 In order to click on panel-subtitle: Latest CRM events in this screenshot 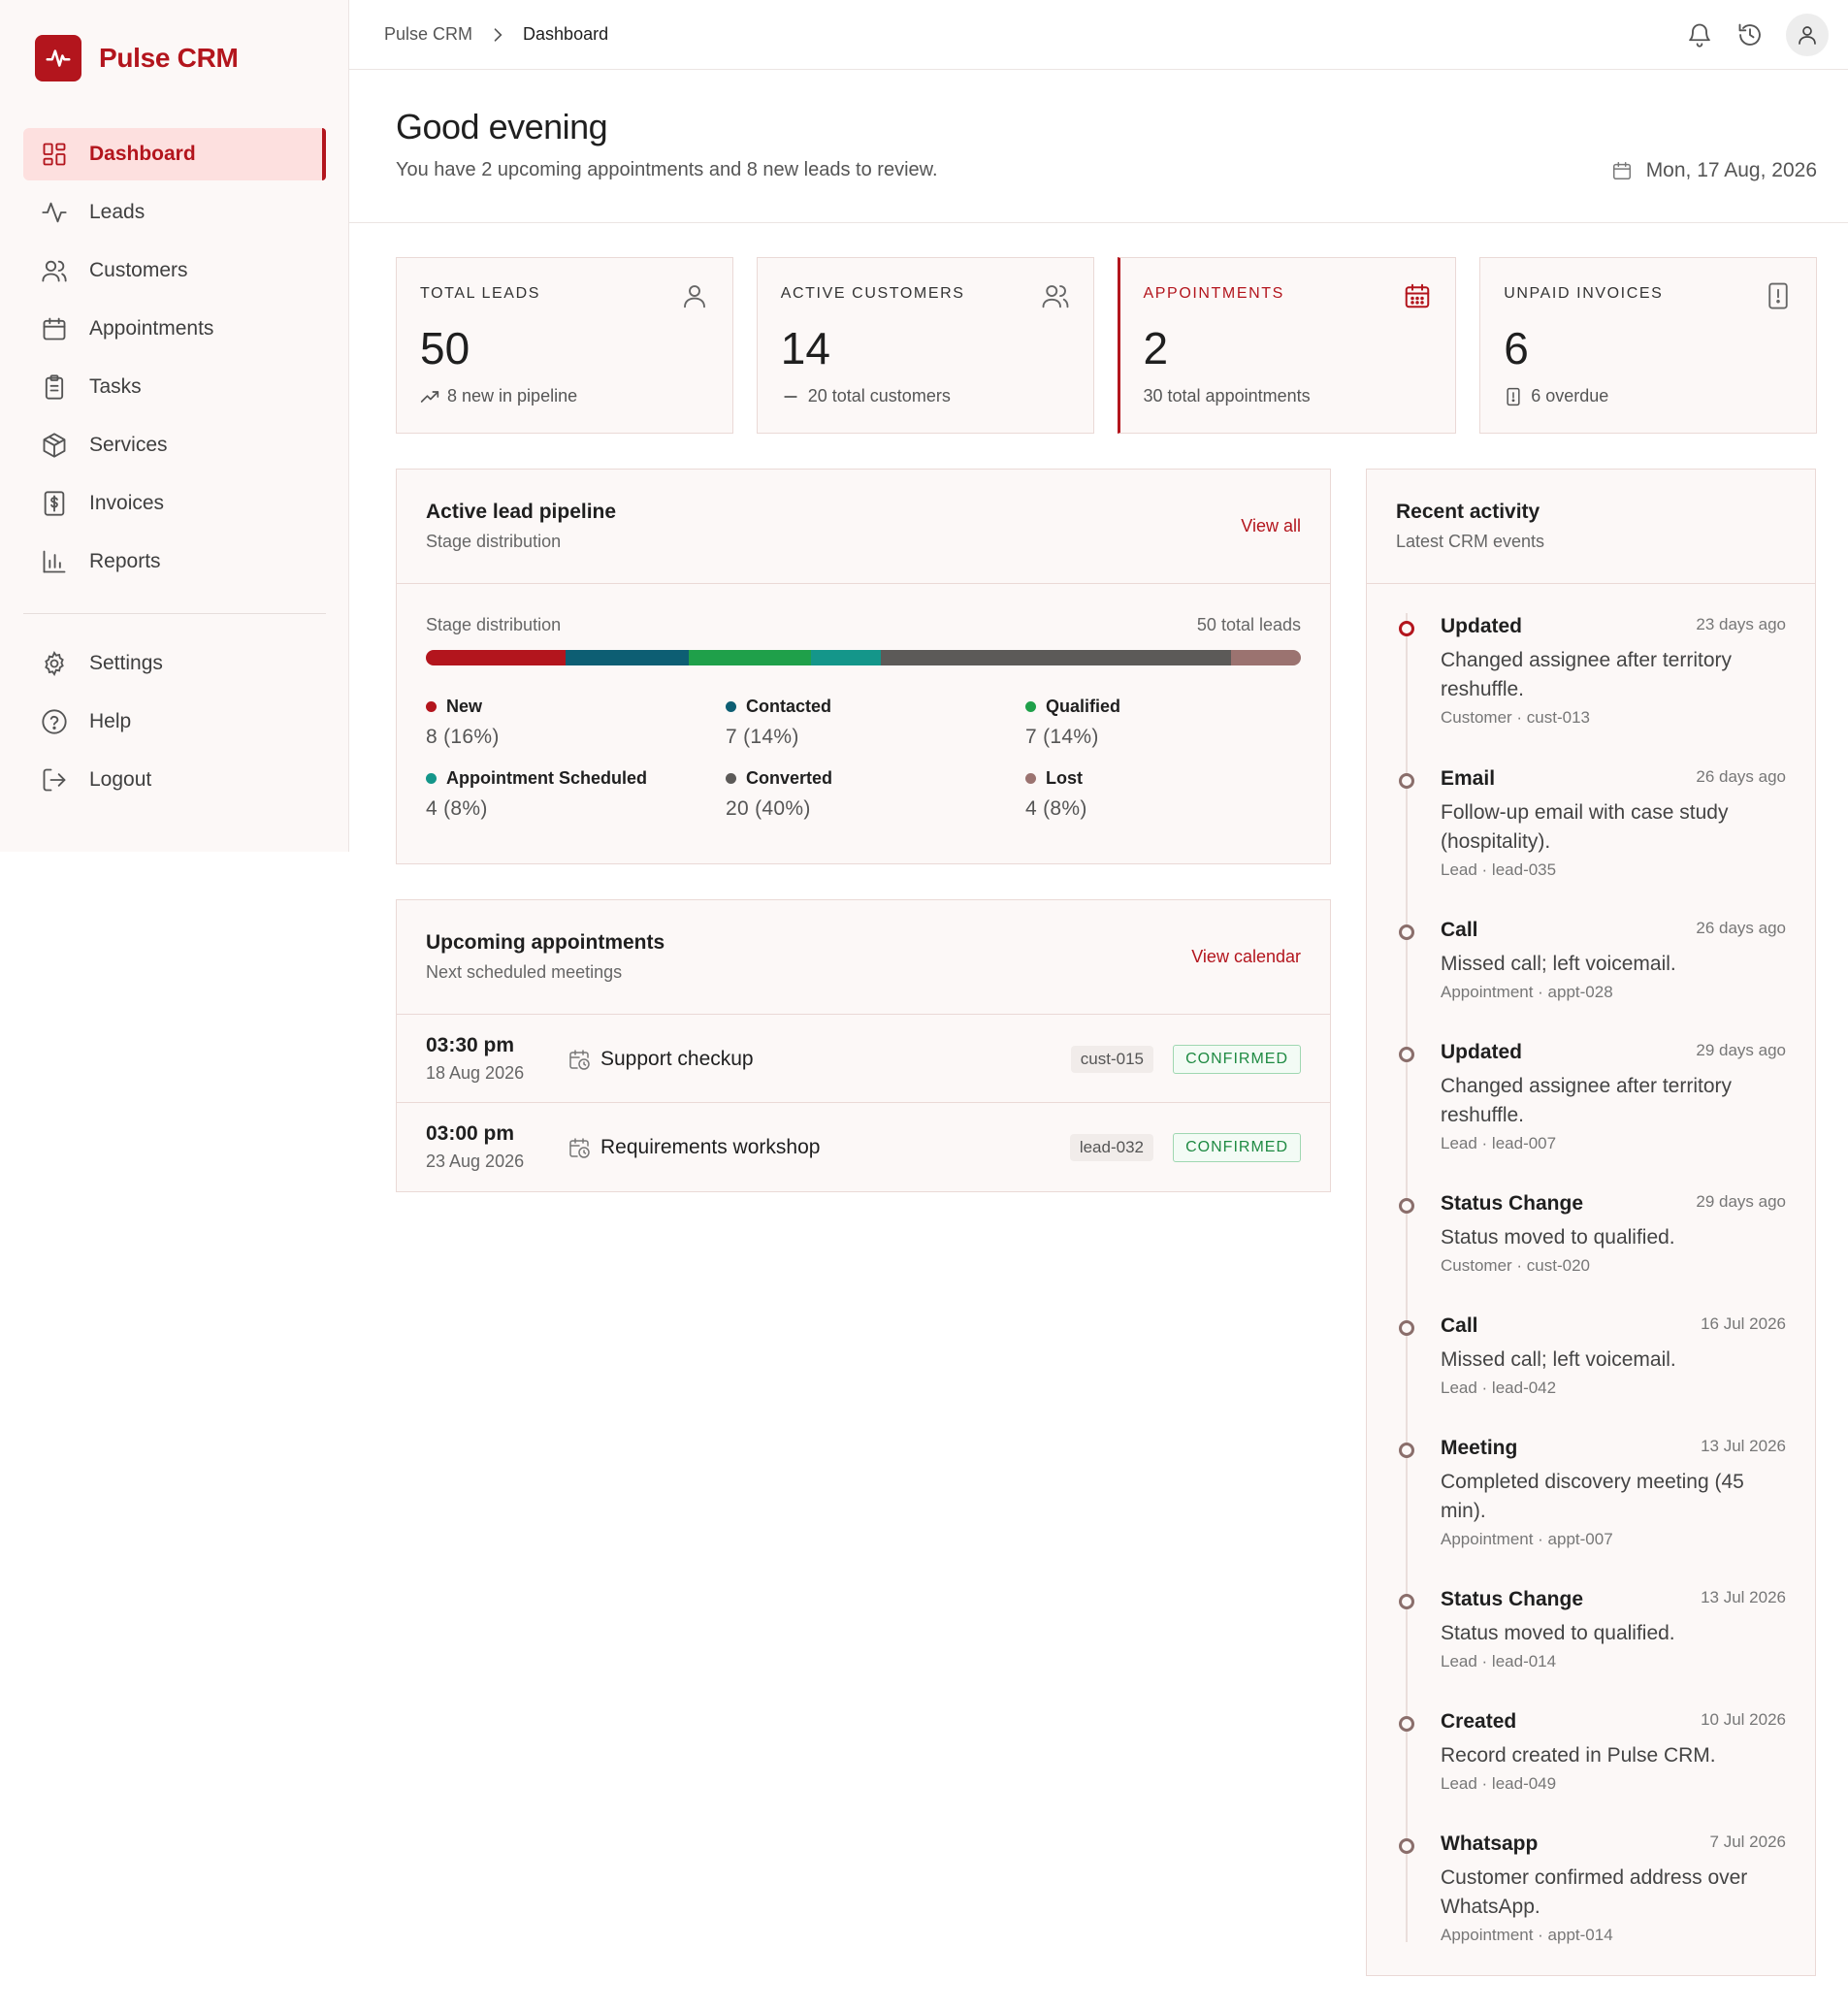, I will do `click(1470, 541)`.